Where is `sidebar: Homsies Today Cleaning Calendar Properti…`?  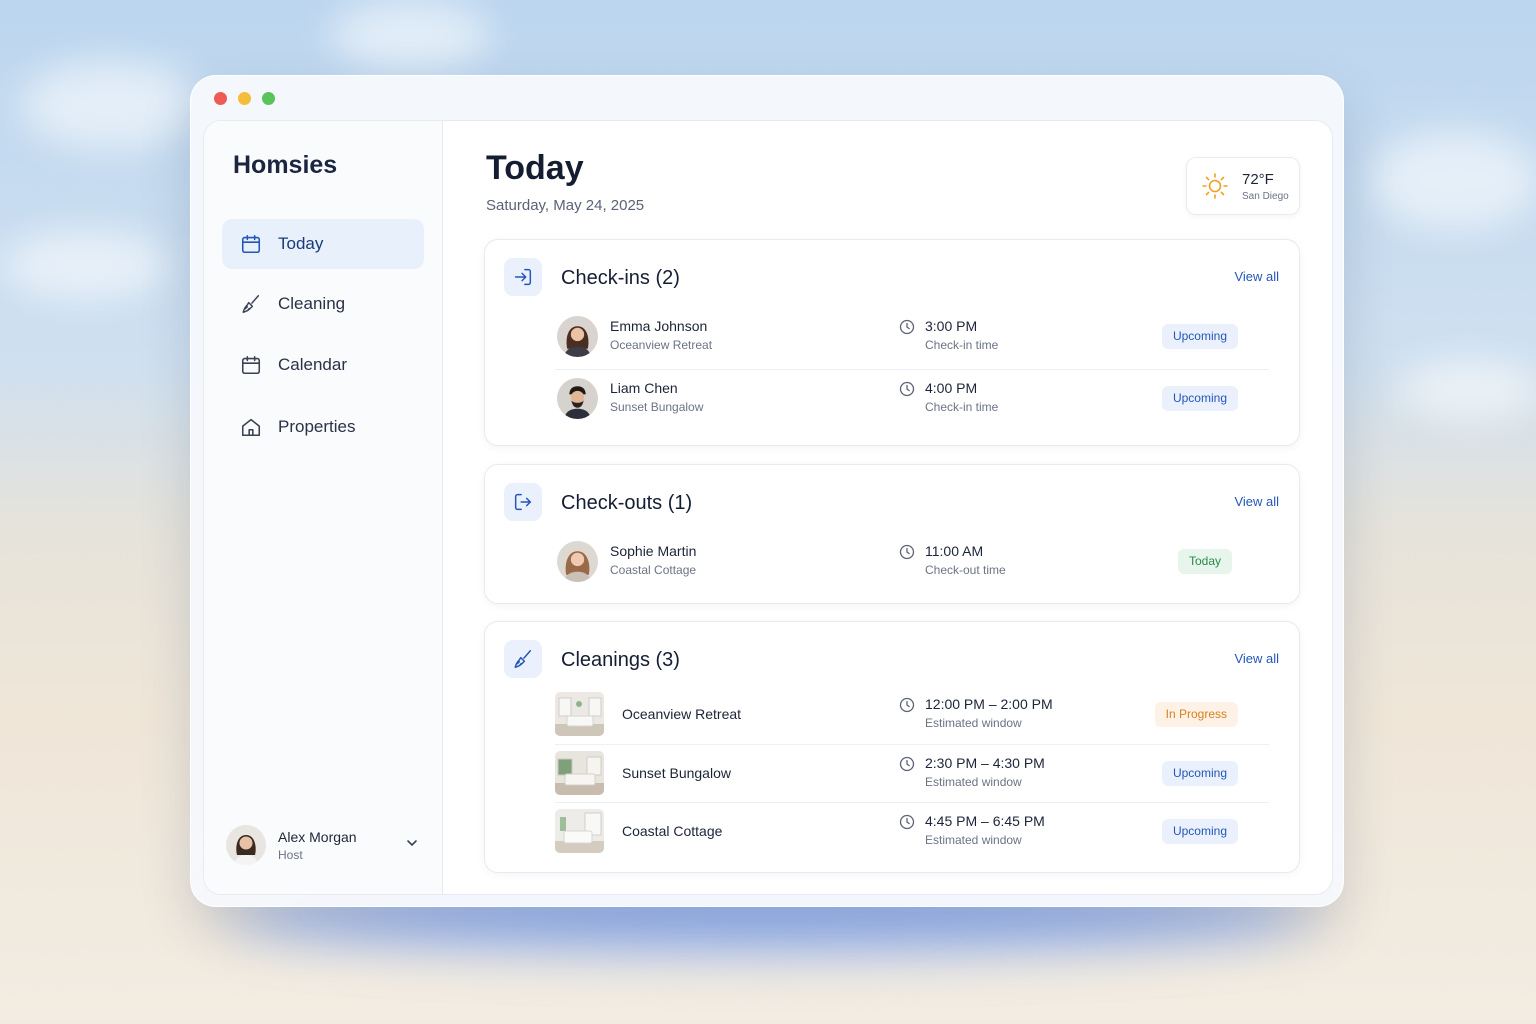
sidebar: Homsies Today Cleaning Calendar Properti… is located at coordinates (323, 507).